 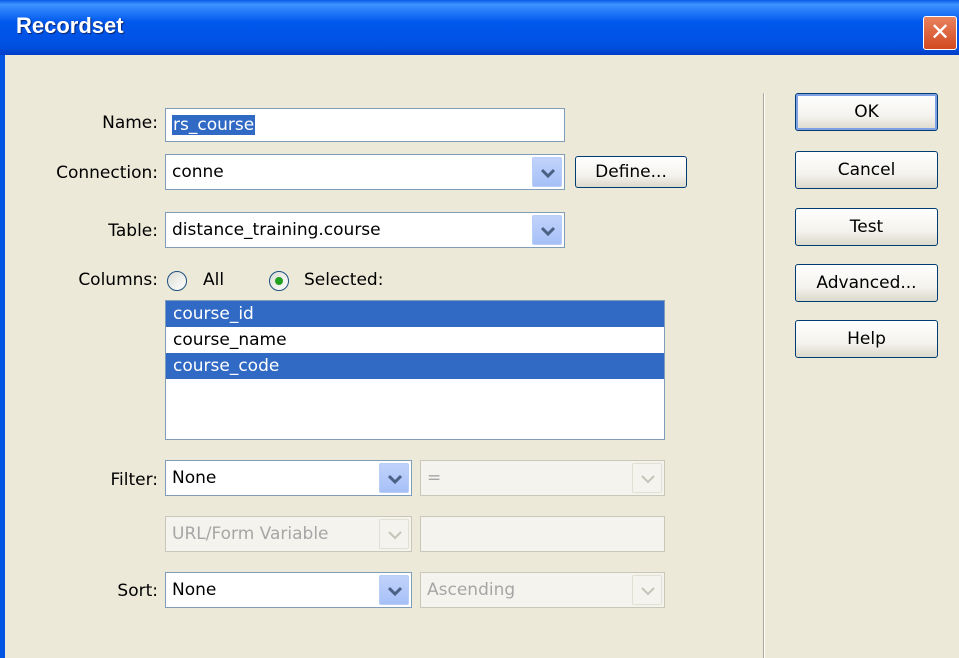 I want to click on table-label: Table:, so click(x=133, y=231).